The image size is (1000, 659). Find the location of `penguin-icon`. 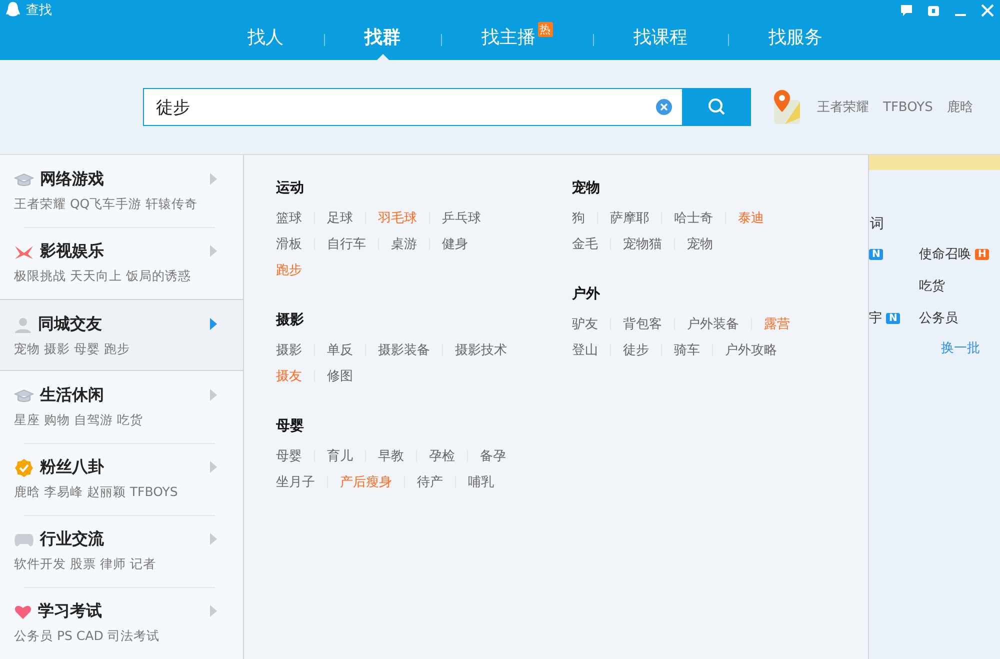

penguin-icon is located at coordinates (13, 10).